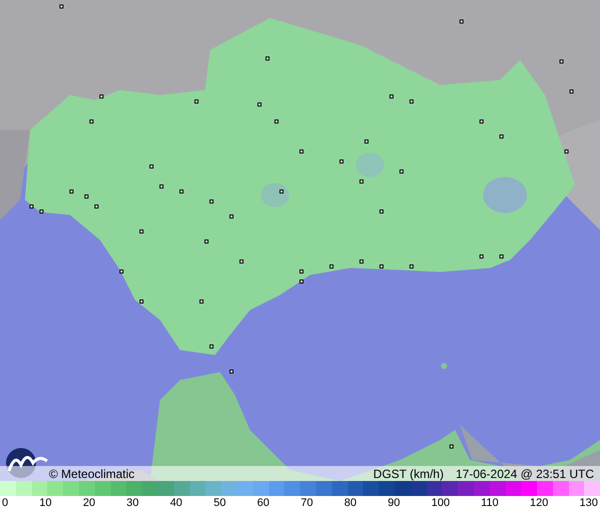 The height and width of the screenshot is (517, 600). What do you see at coordinates (440, 503) in the screenshot?
I see `scale-tick-label: 100` at bounding box center [440, 503].